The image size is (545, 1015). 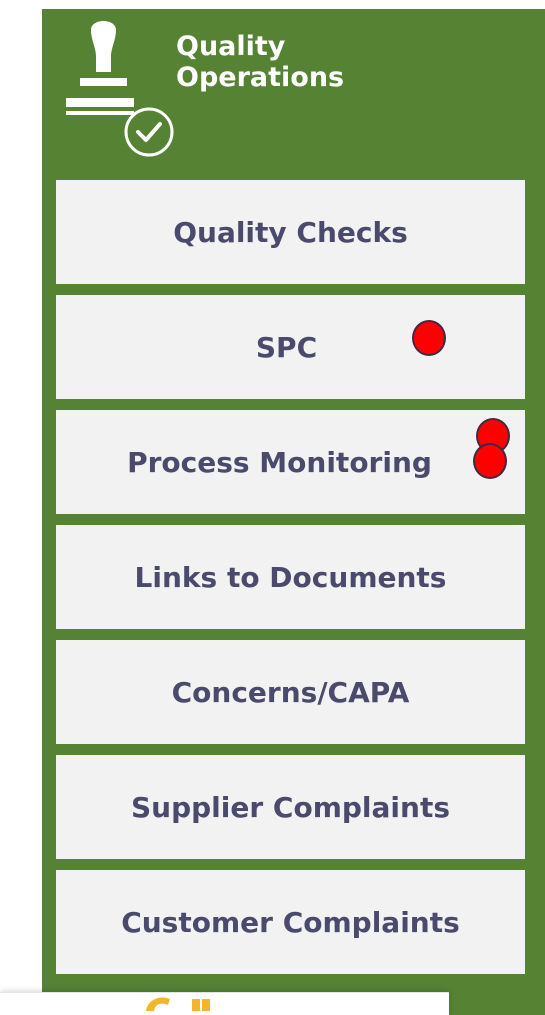 I want to click on supplier-complaints-label: Supplier Complaints, so click(x=290, y=807).